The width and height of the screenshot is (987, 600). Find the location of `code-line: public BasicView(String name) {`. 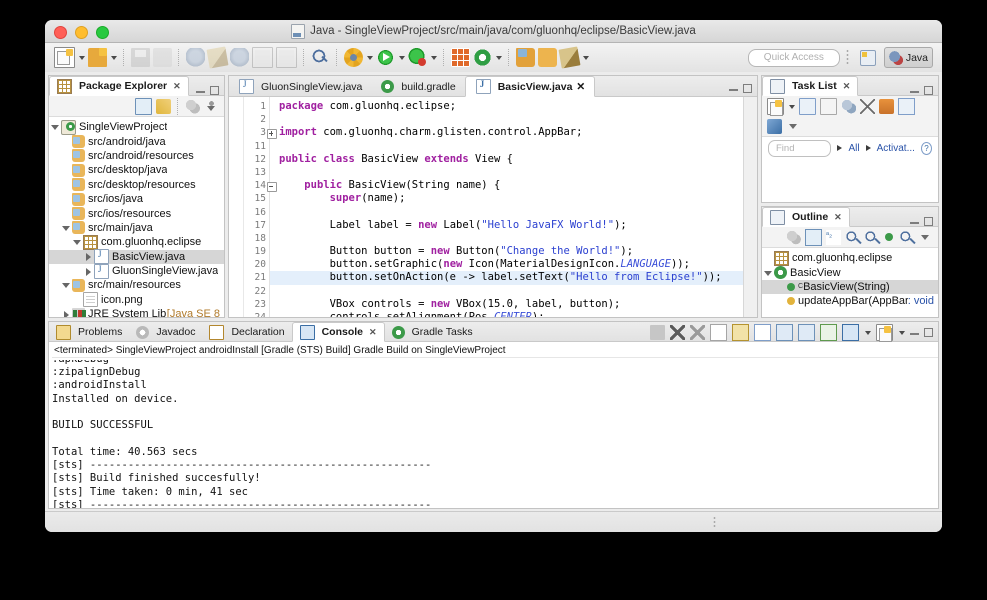

code-line: public BasicView(String name) { is located at coordinates (511, 185).